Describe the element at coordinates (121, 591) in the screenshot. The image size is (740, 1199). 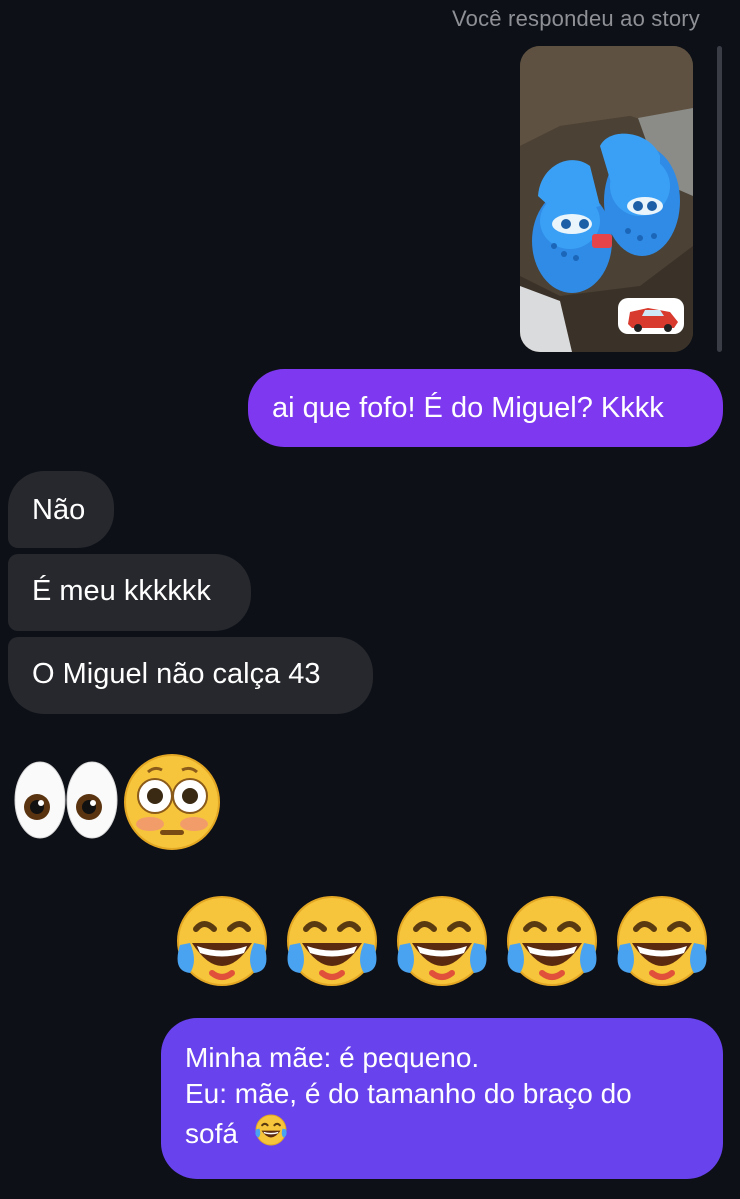
I see `message-text: É meu kkkkkk` at that location.